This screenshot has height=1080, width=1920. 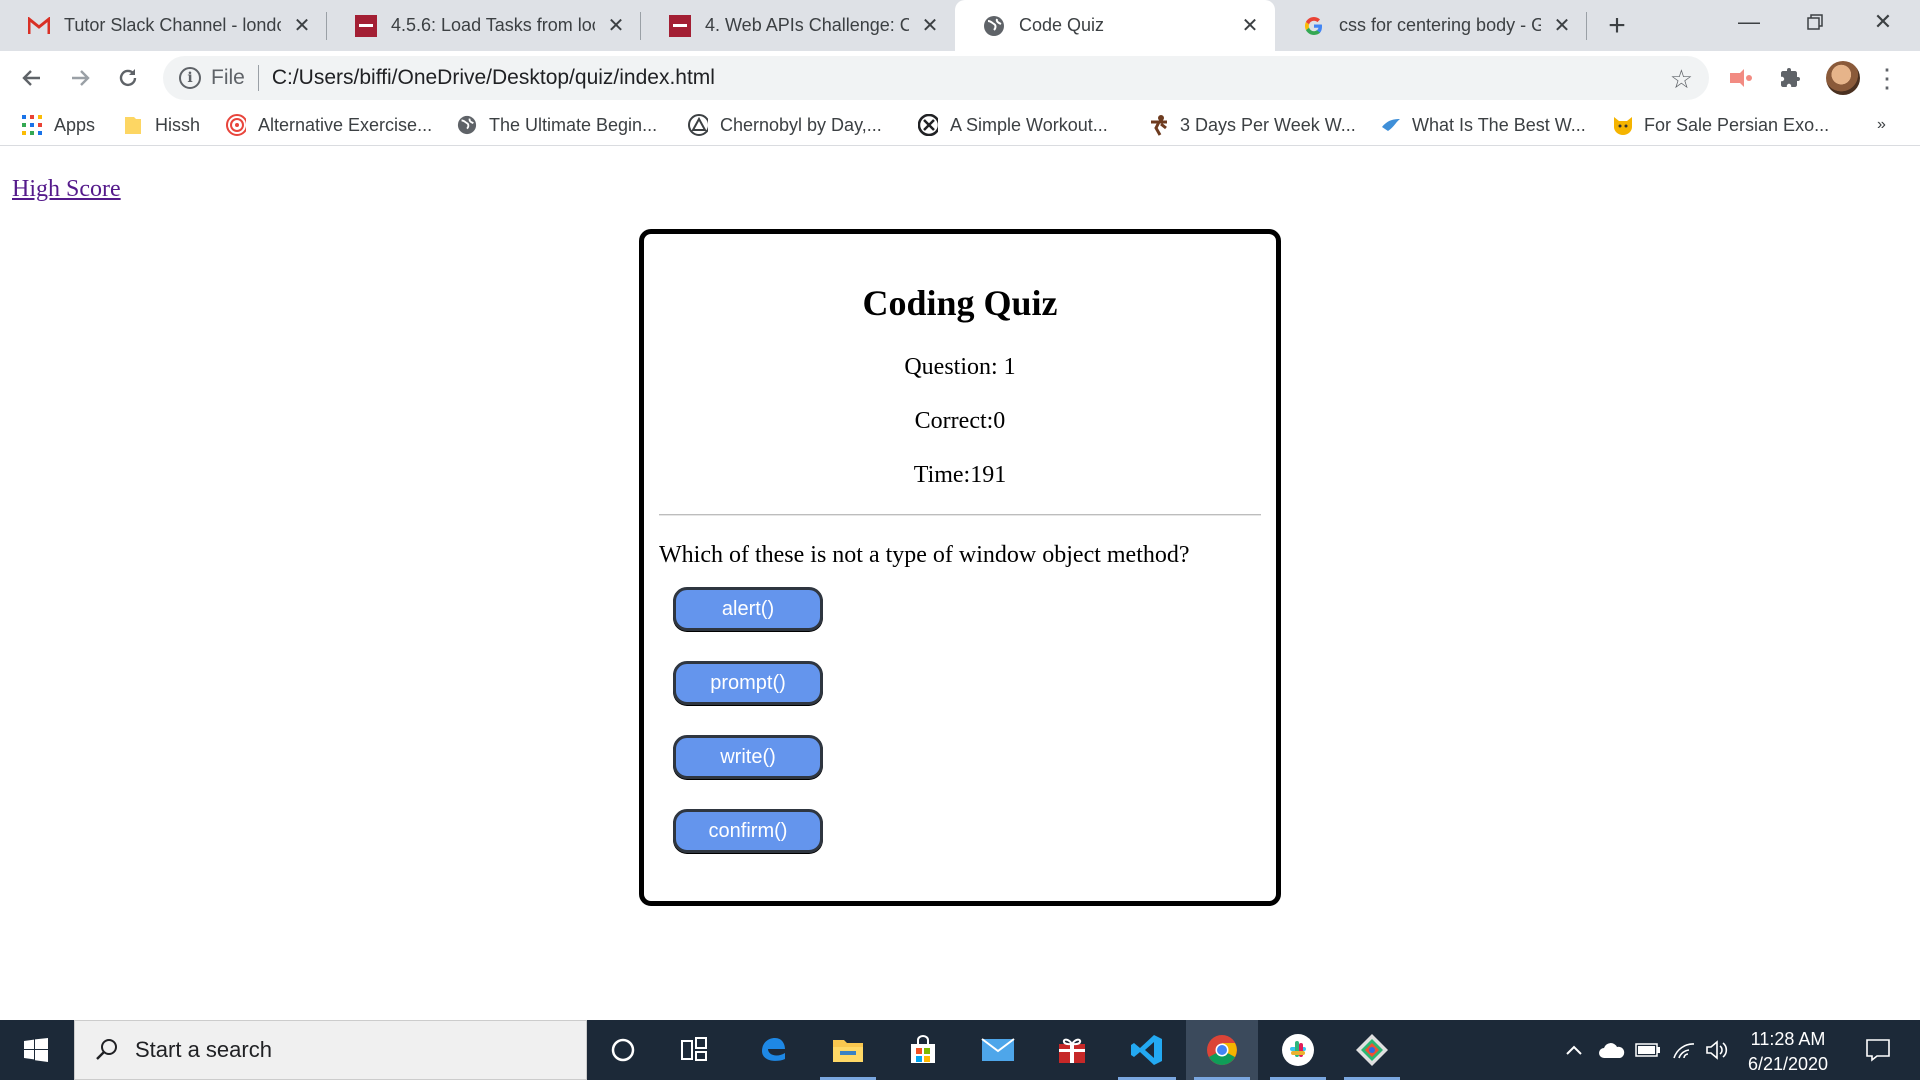 What do you see at coordinates (1314, 26) in the screenshot?
I see `google-icon` at bounding box center [1314, 26].